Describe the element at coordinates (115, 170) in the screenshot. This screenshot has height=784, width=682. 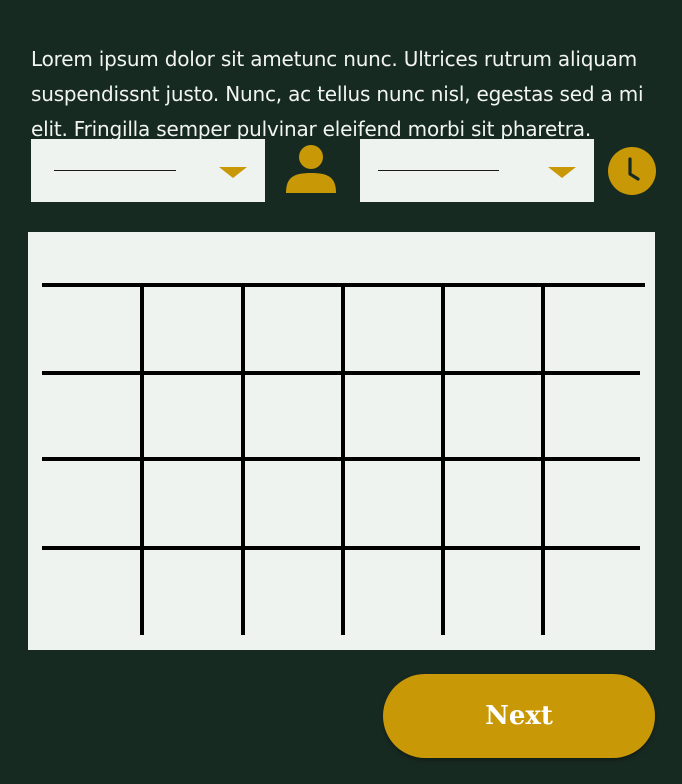
I see `first-dropdown-value-line` at that location.